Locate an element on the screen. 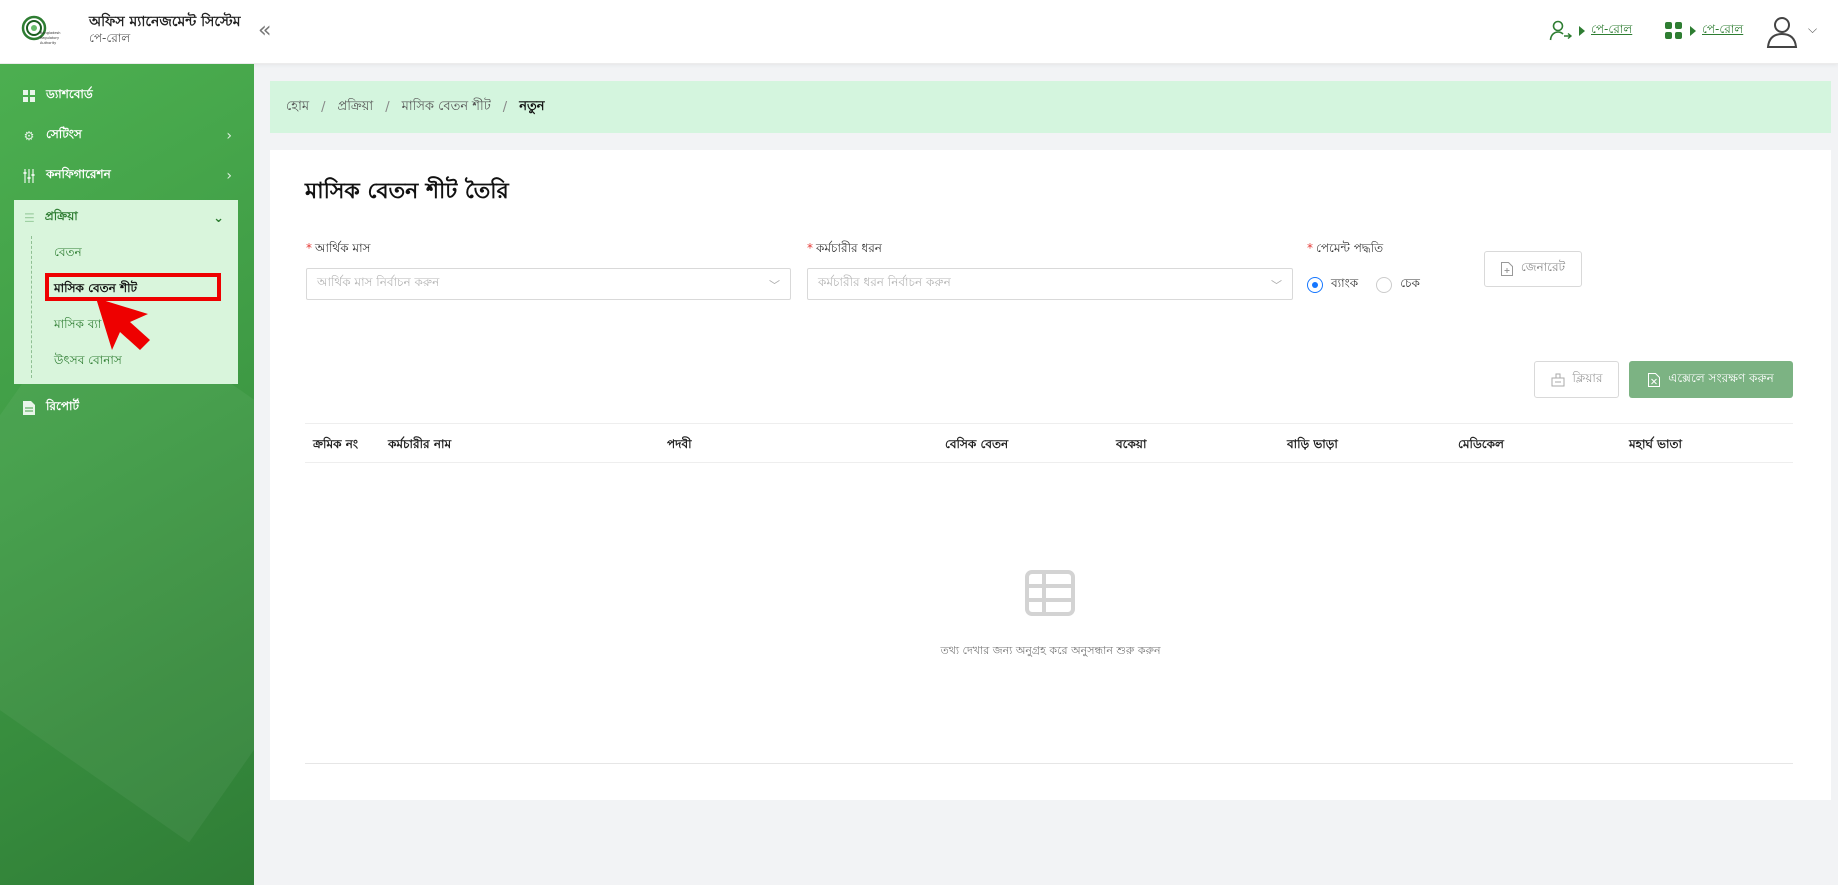 This screenshot has height=885, width=1838. radio-checked-icon is located at coordinates (1315, 285).